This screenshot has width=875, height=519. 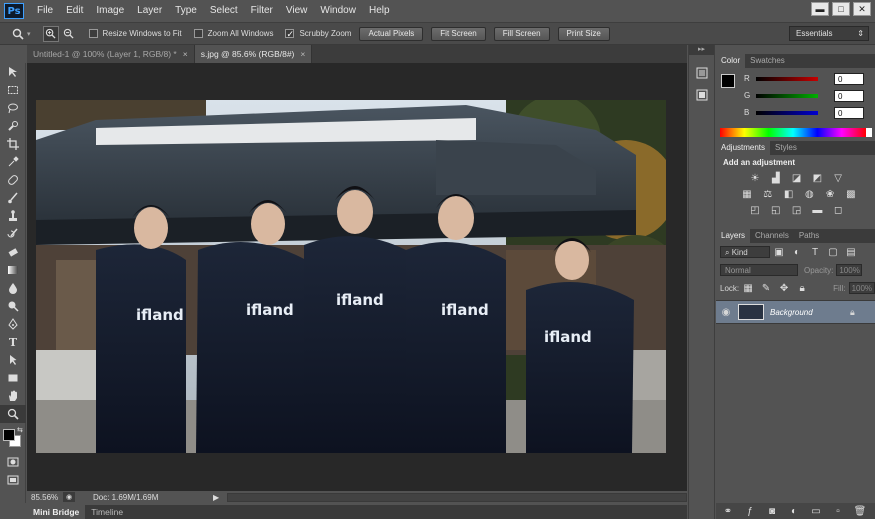 I want to click on status-arrow-icon: ▶, so click(x=216, y=497).